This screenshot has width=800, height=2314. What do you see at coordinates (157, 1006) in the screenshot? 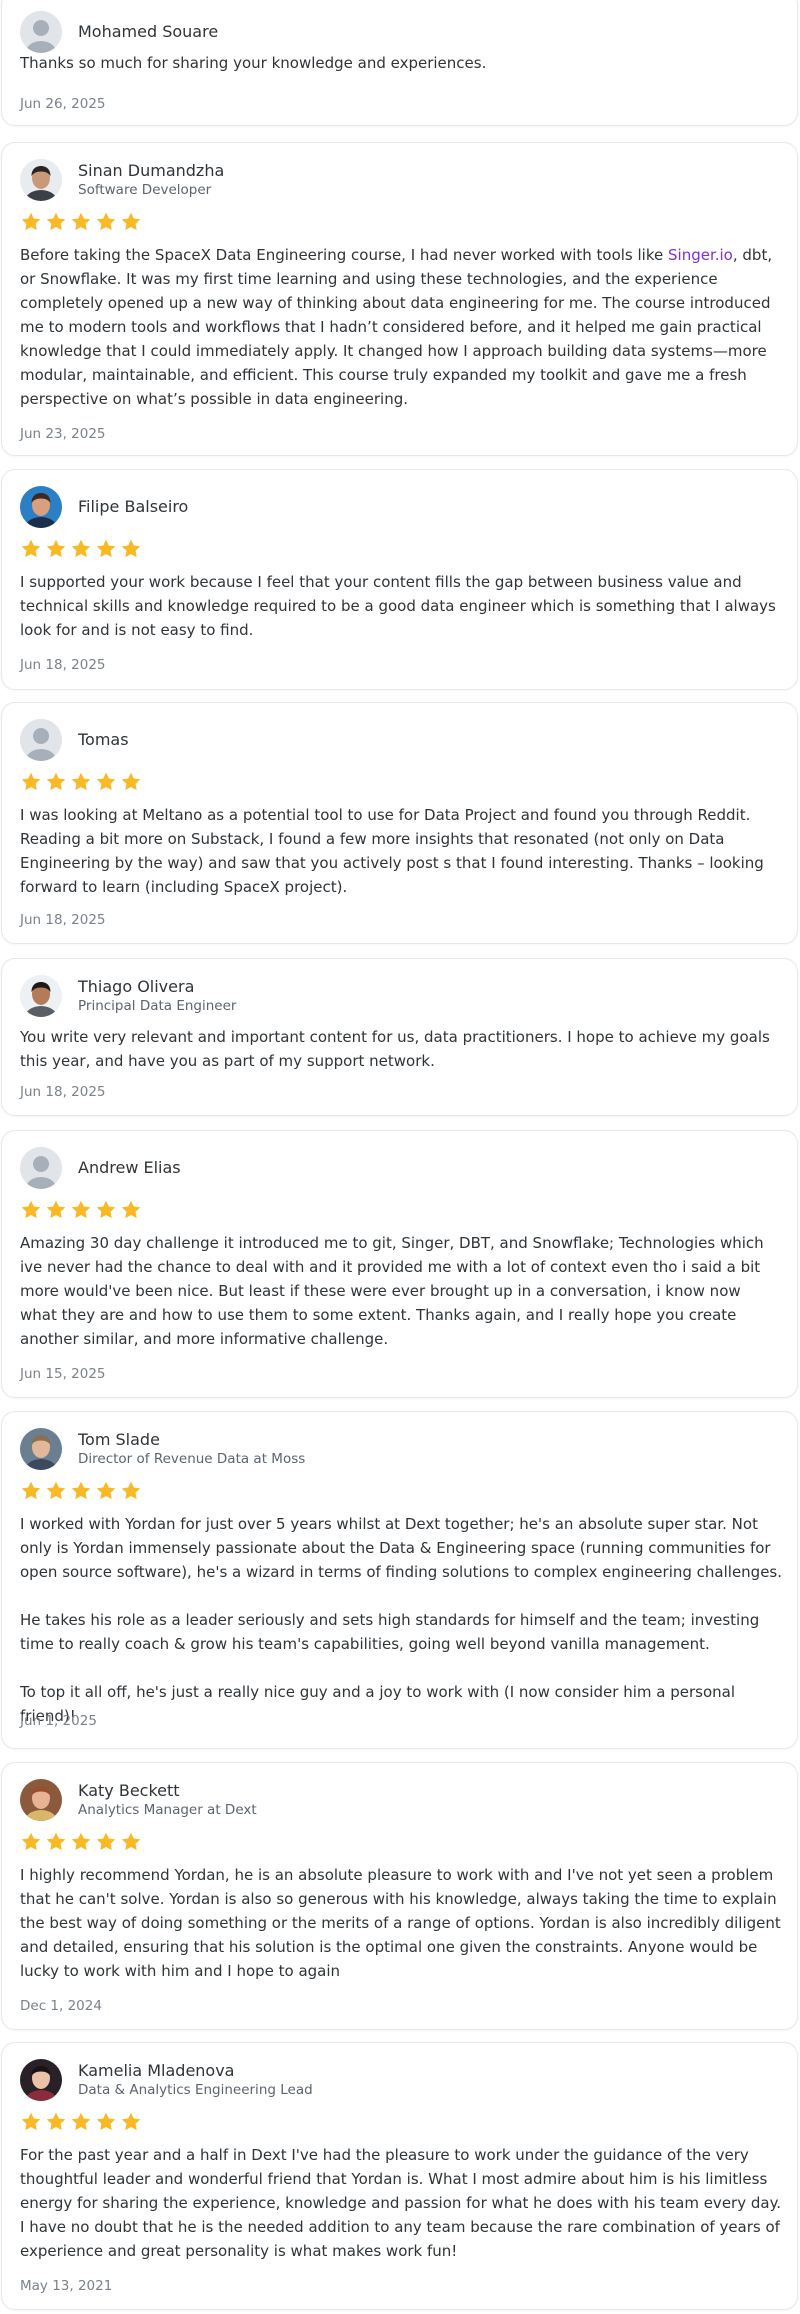
I see `reviewer-role: Principal Data Engineer` at bounding box center [157, 1006].